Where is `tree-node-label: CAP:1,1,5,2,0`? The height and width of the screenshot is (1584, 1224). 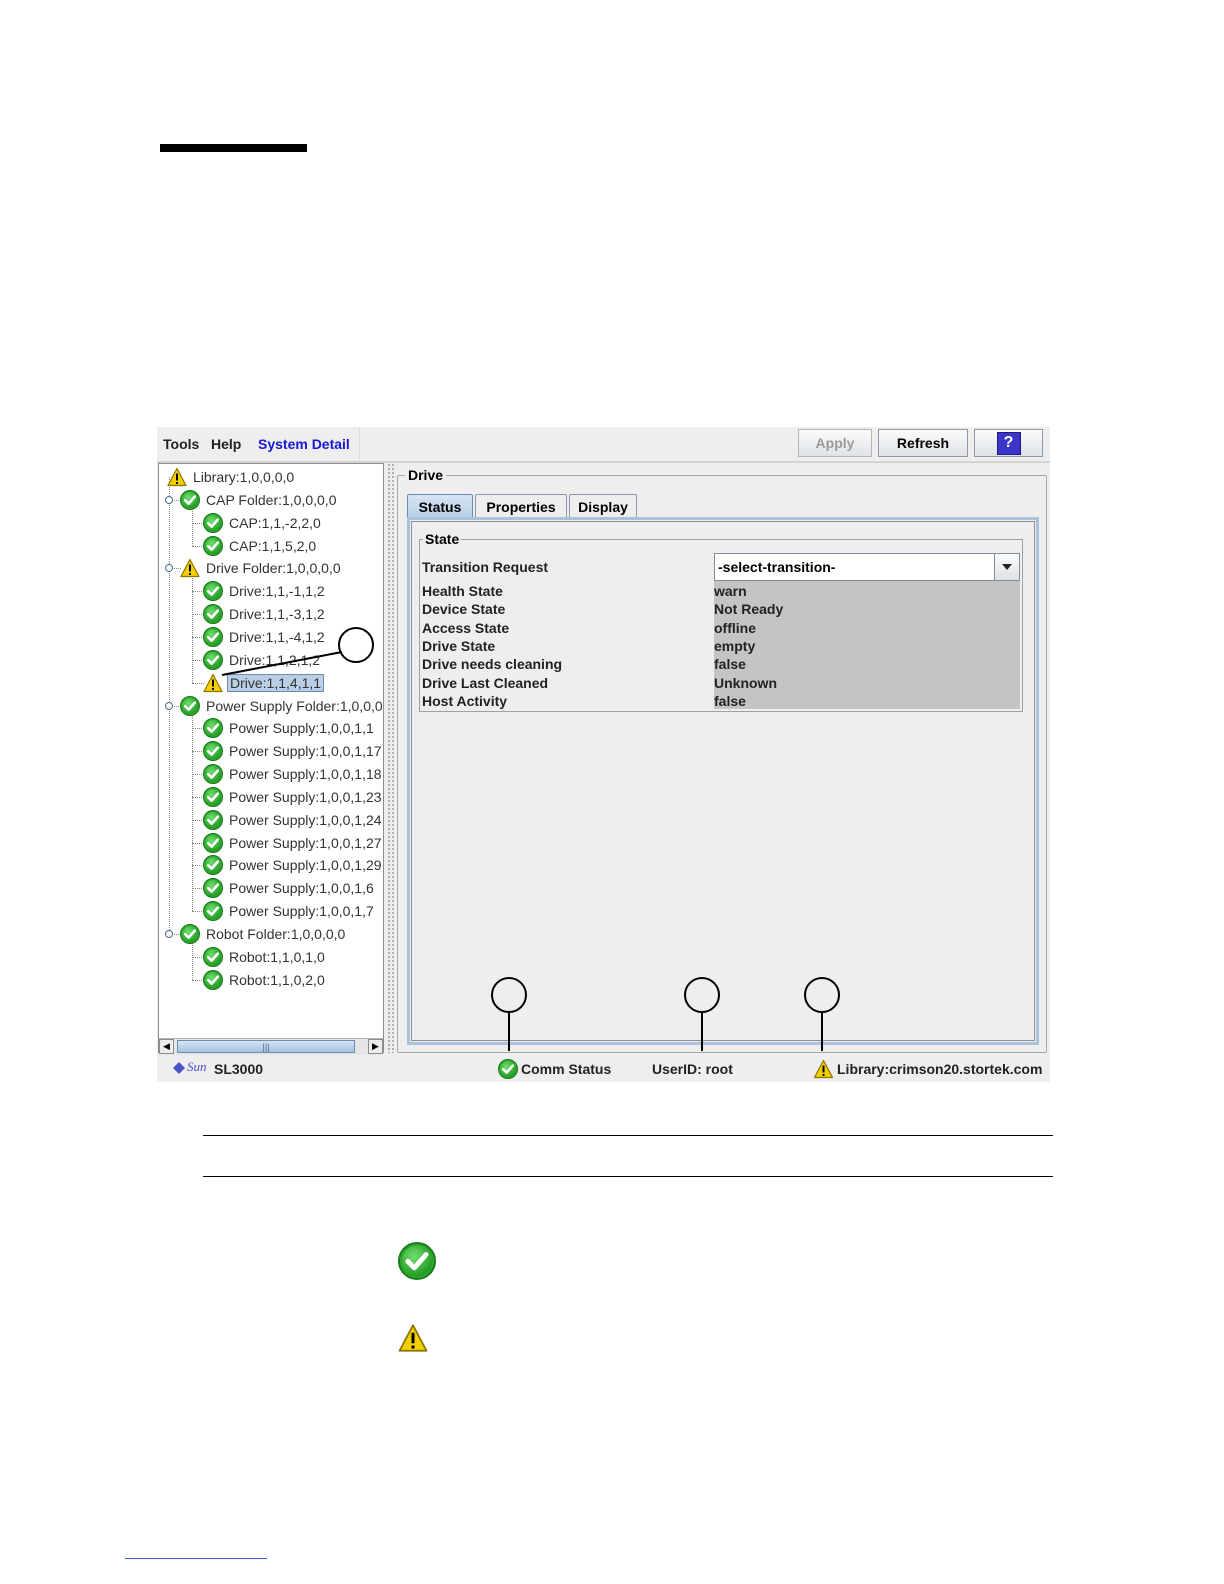 tree-node-label: CAP:1,1,5,2,0 is located at coordinates (273, 545).